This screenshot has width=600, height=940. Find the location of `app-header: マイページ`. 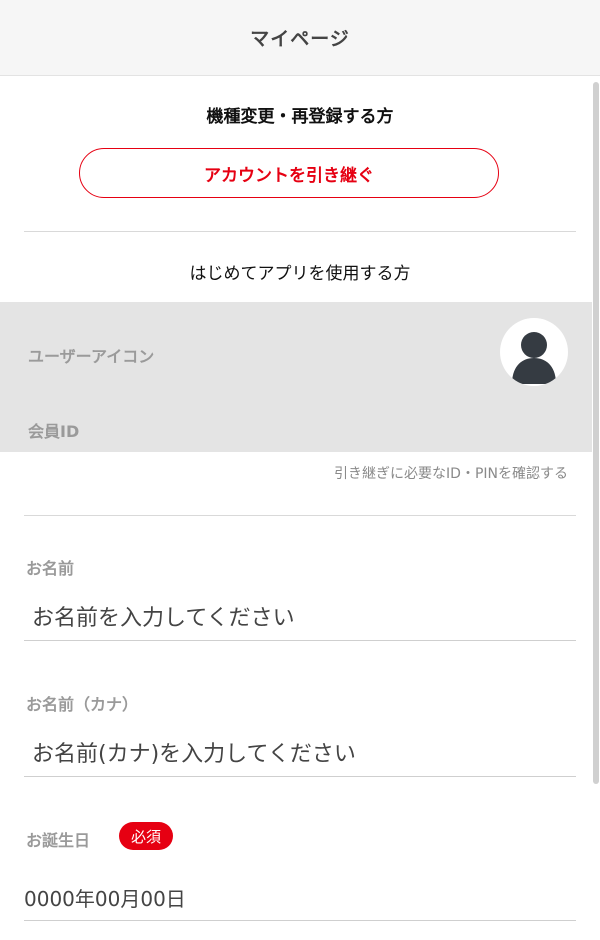

app-header: マイページ is located at coordinates (300, 38).